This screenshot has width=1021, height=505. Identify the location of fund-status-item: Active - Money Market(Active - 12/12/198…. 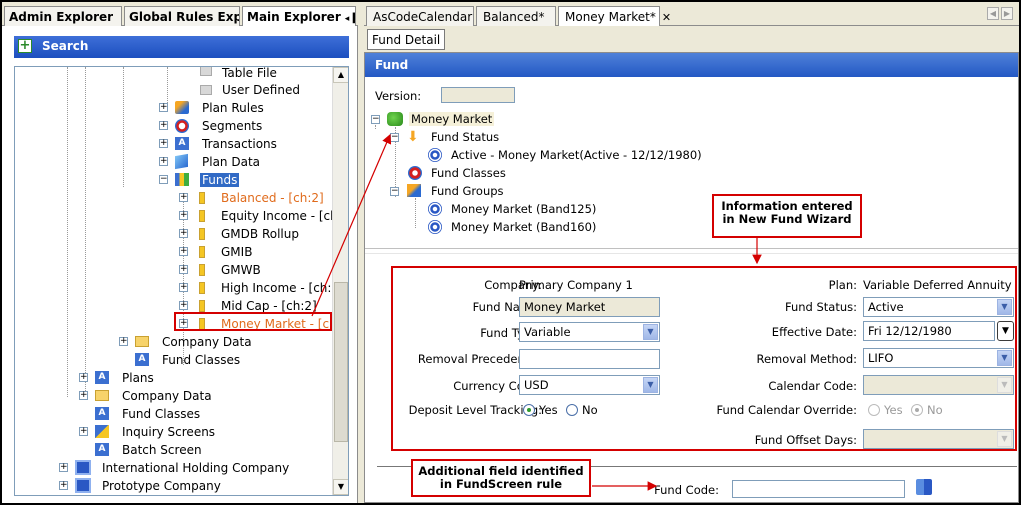
(576, 155).